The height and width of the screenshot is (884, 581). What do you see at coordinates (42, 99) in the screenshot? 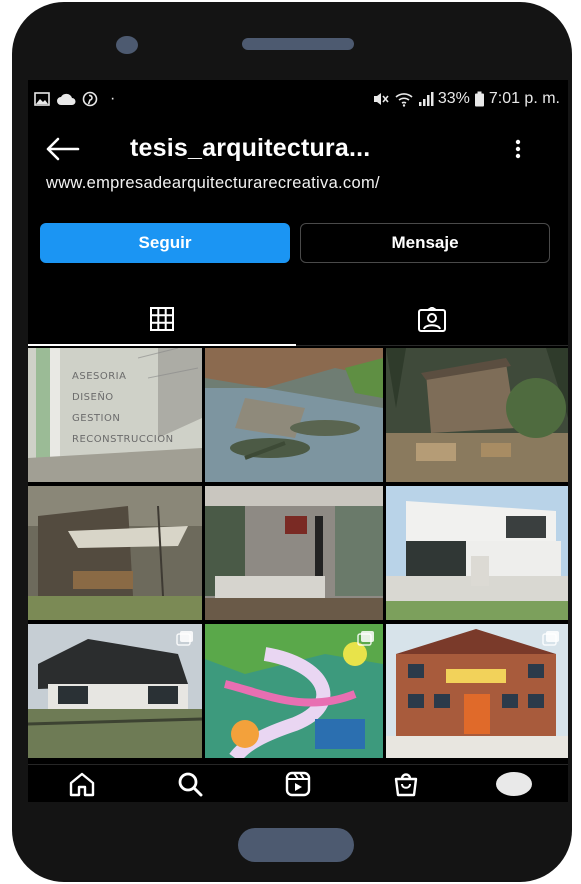
I see `gallery-notification-icon` at bounding box center [42, 99].